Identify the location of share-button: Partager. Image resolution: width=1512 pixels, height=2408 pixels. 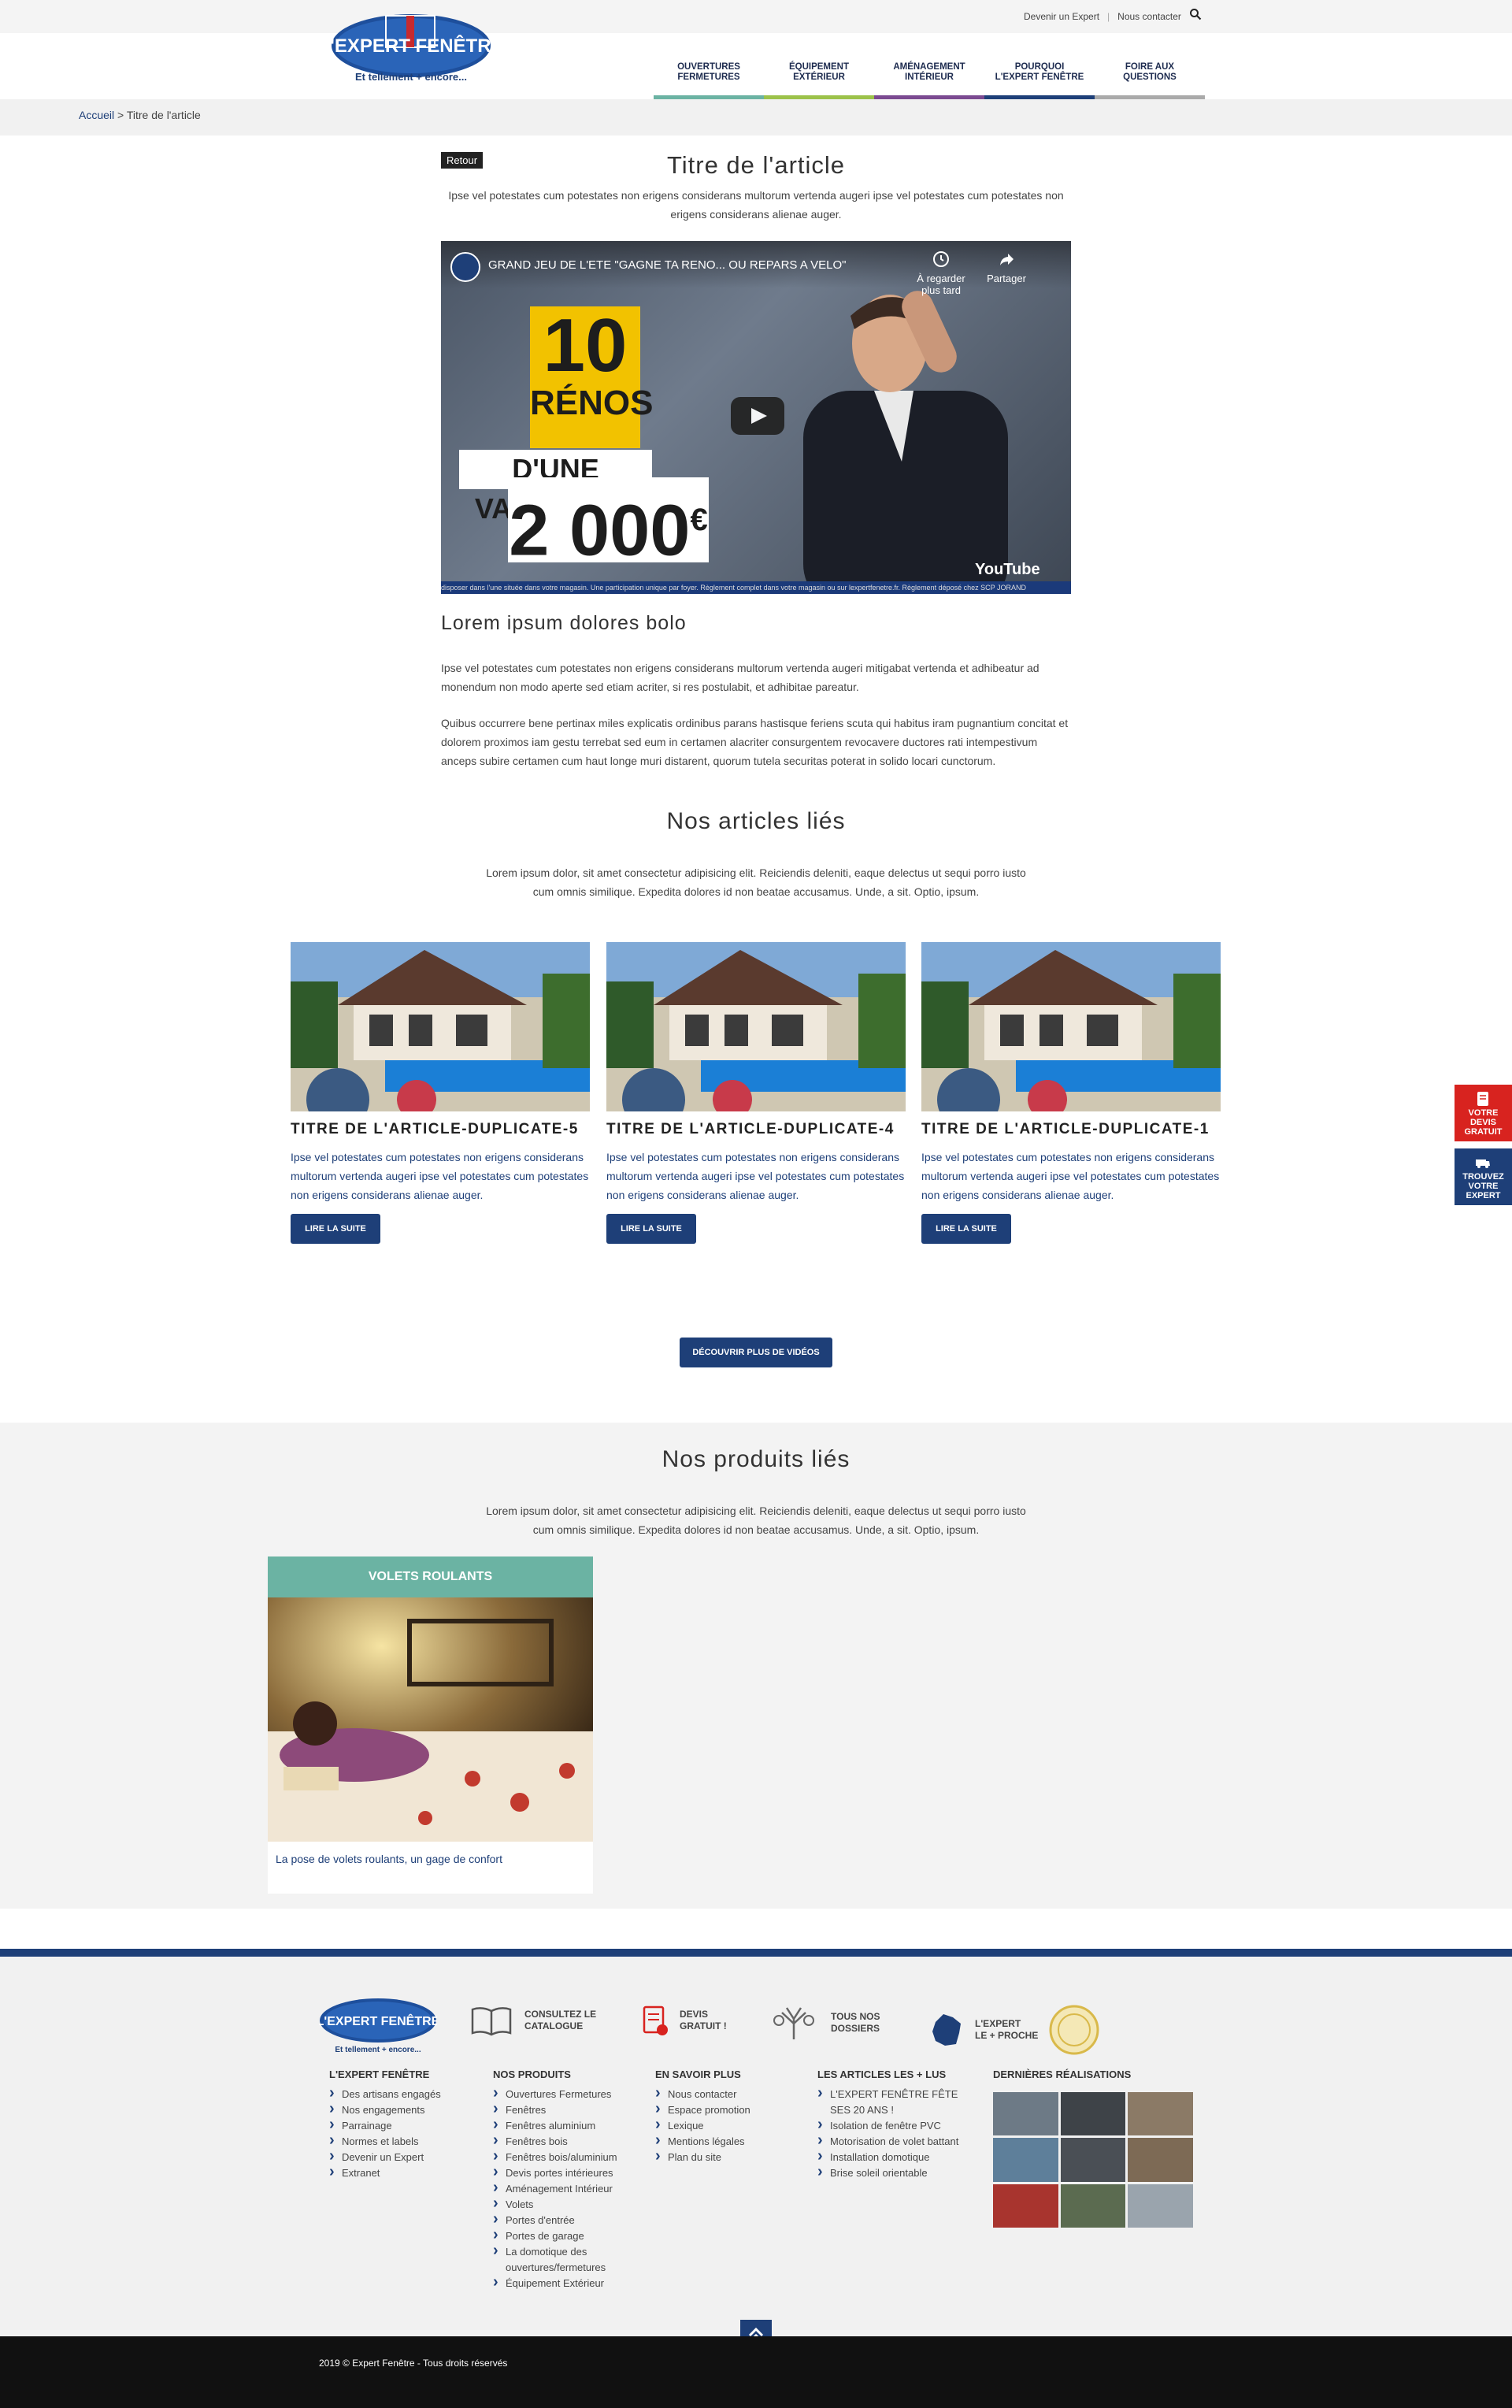
(1006, 267).